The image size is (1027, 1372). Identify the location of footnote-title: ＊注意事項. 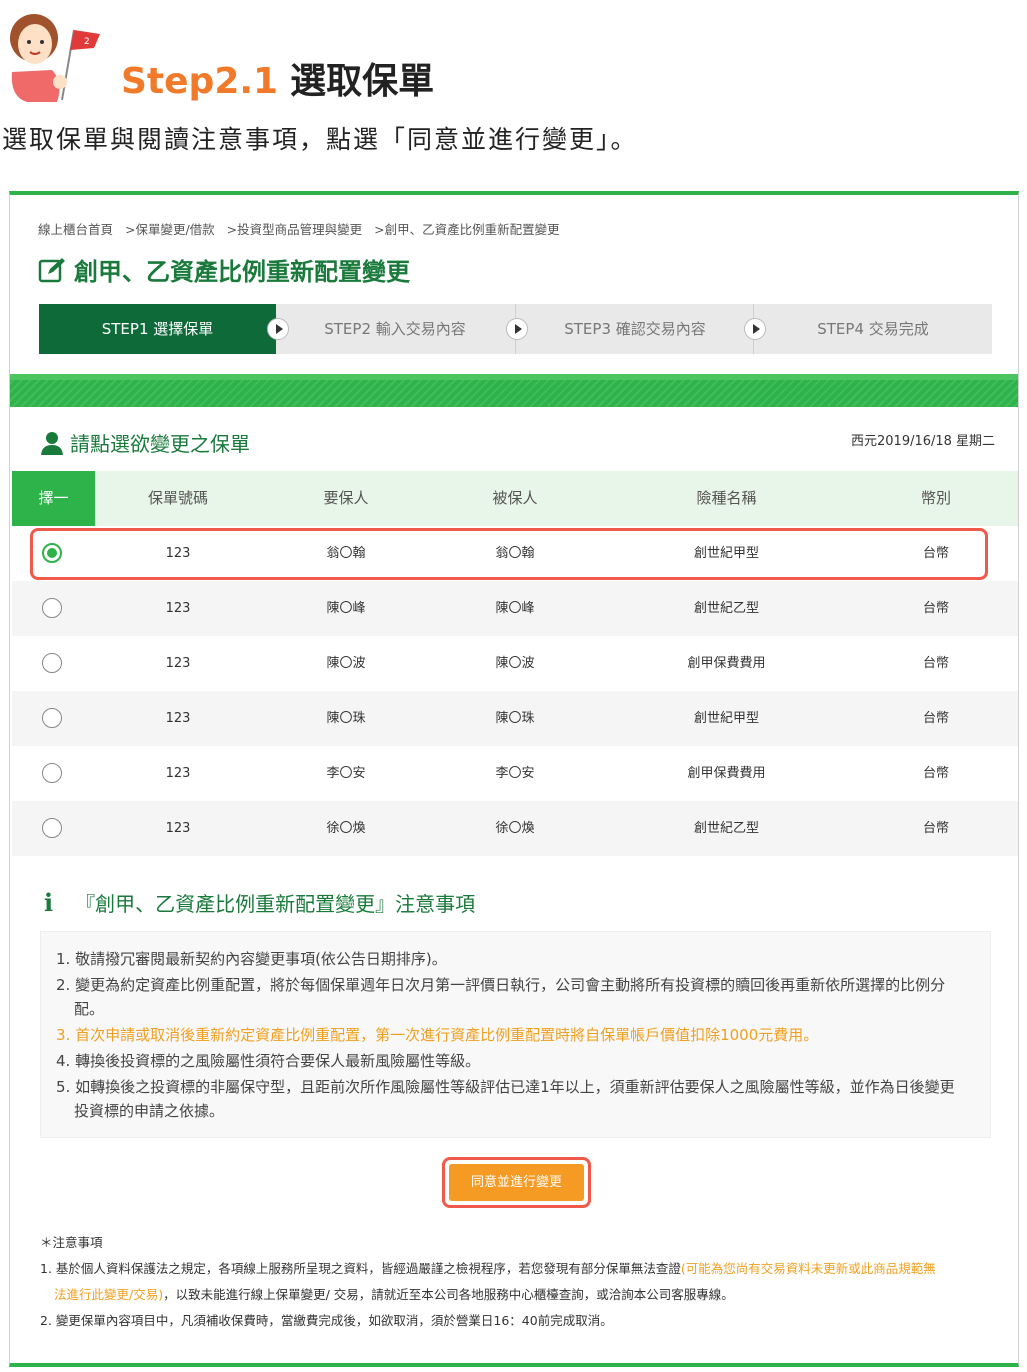
(71, 1242).